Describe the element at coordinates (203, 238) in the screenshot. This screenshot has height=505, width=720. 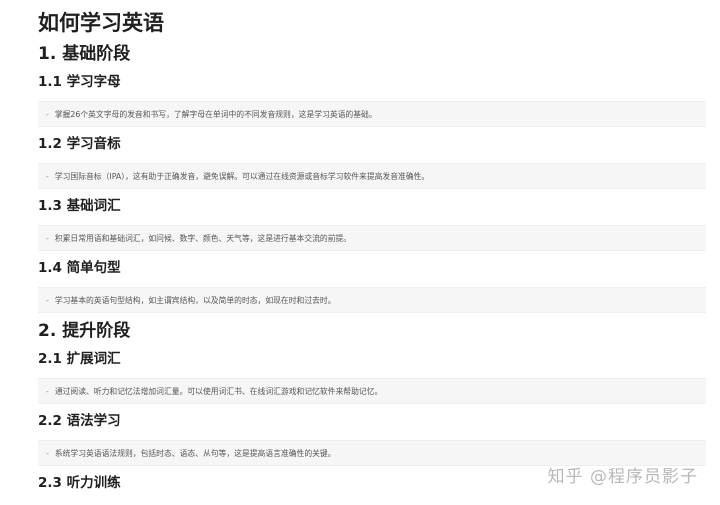
I see `list-item-text: 积累日常用语和基础词汇，如问候、数字、颜色、天气等，这是进行基本交流的前提。` at that location.